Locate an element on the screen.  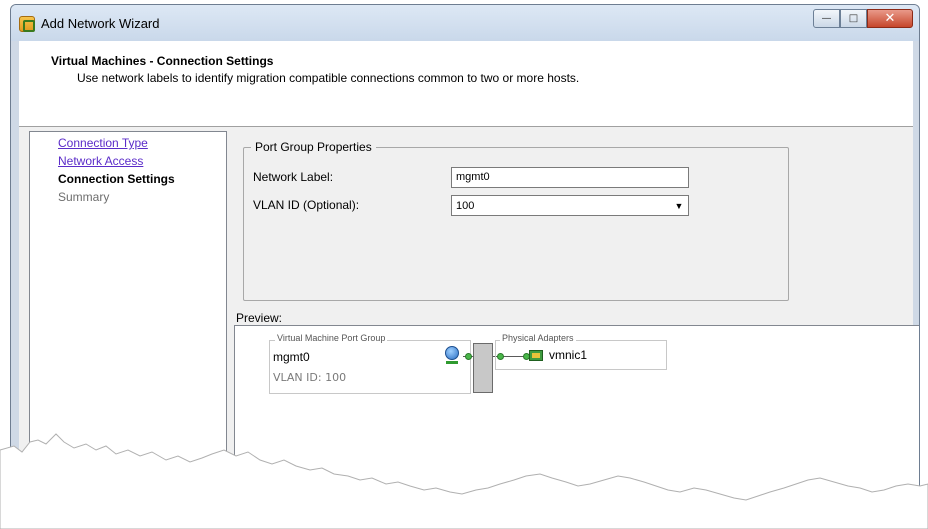
vlan-id-value: 100 is located at coordinates (465, 206).